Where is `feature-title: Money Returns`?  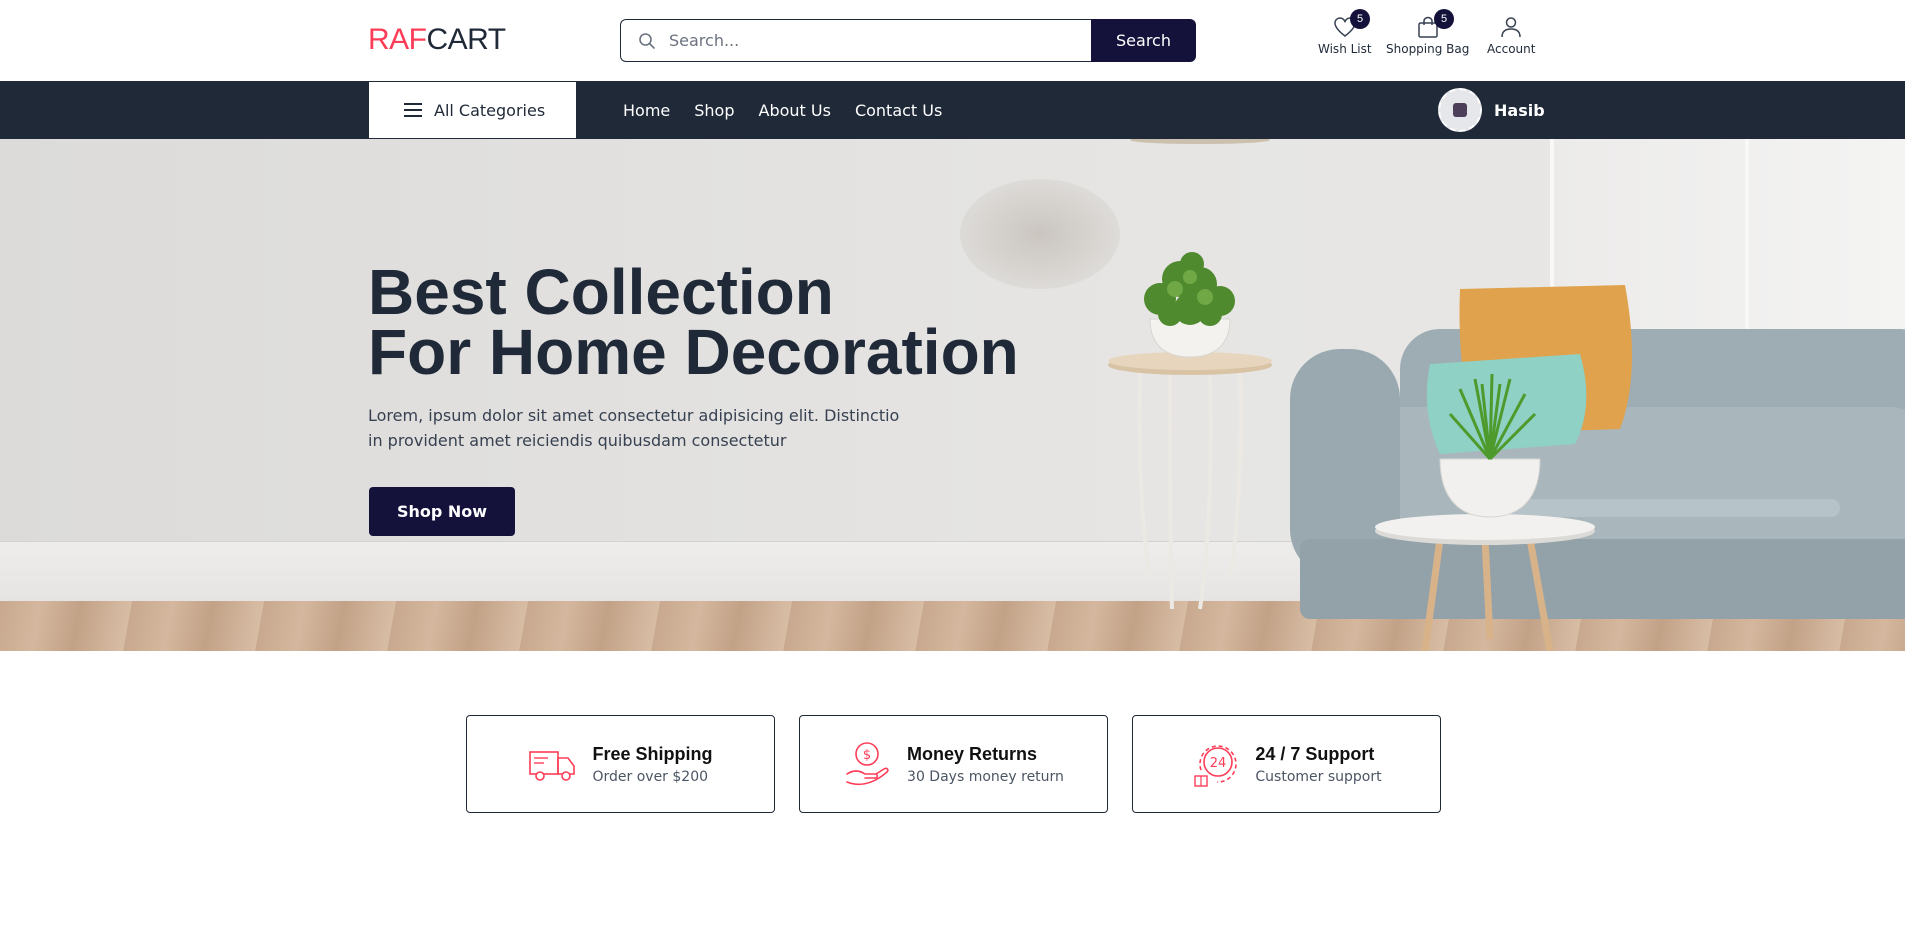
feature-title: Money Returns is located at coordinates (972, 753).